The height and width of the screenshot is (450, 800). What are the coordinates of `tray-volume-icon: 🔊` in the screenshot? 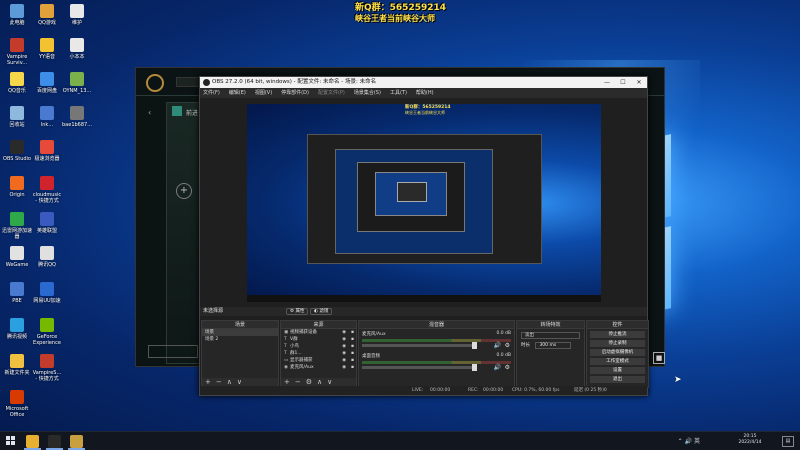 It's located at (688, 441).